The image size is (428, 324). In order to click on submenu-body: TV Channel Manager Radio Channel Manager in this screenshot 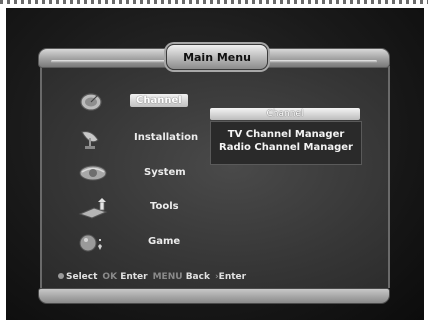, I will do `click(286, 143)`.